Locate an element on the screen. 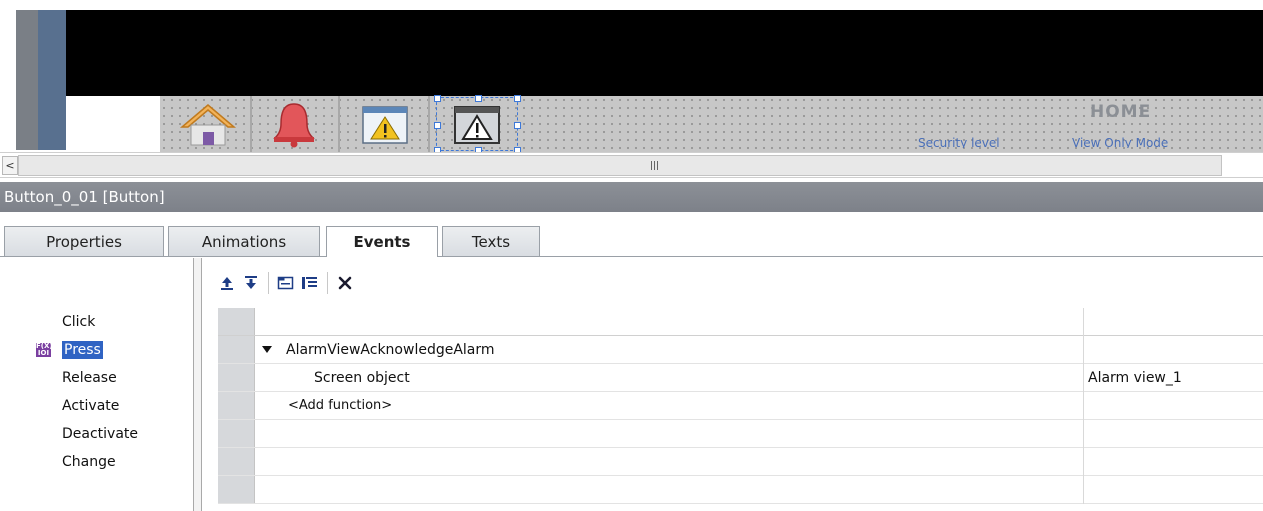 This screenshot has width=1263, height=511. collapse-all-icon is located at coordinates (309, 283).